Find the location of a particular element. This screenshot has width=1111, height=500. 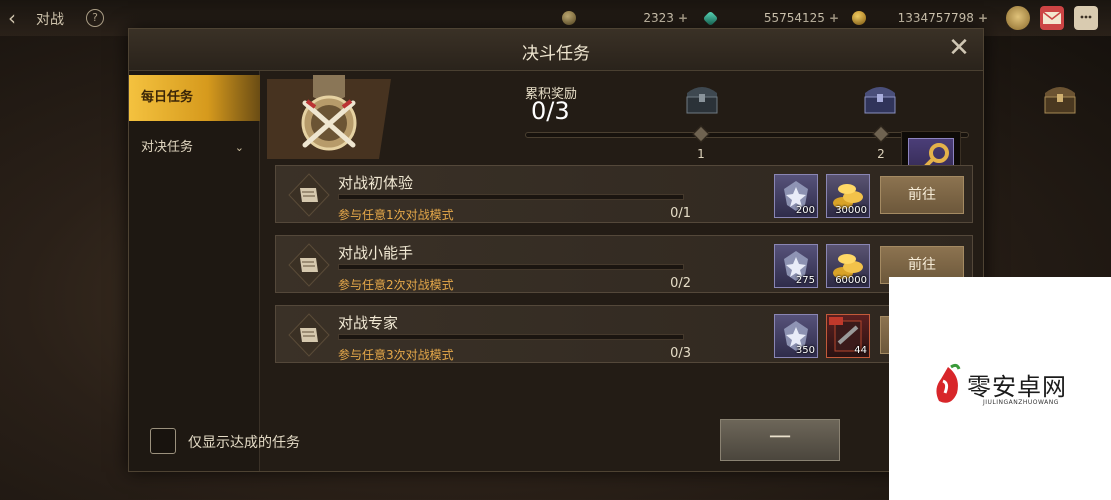

quest-title: 对战专家 is located at coordinates (368, 323).